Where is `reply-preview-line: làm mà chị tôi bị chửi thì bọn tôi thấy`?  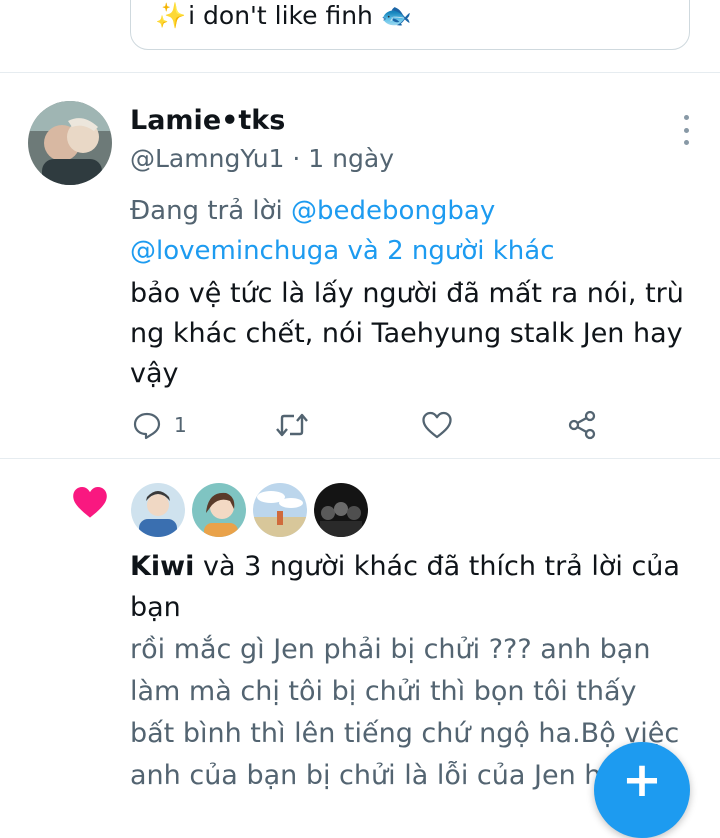
reply-preview-line: làm mà chị tôi bị chửi thì bọn tôi thấy is located at coordinates (383, 691).